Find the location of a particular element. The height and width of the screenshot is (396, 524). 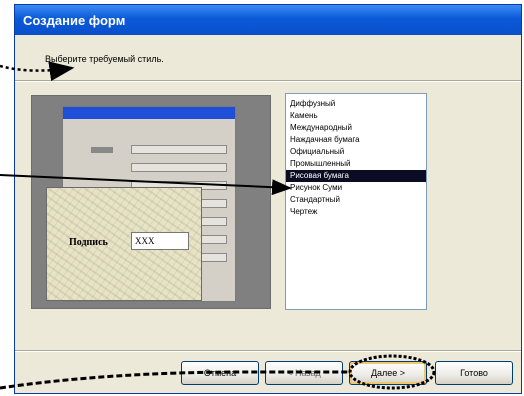

dialog-title-bar: Создание форм is located at coordinates (268, 20).